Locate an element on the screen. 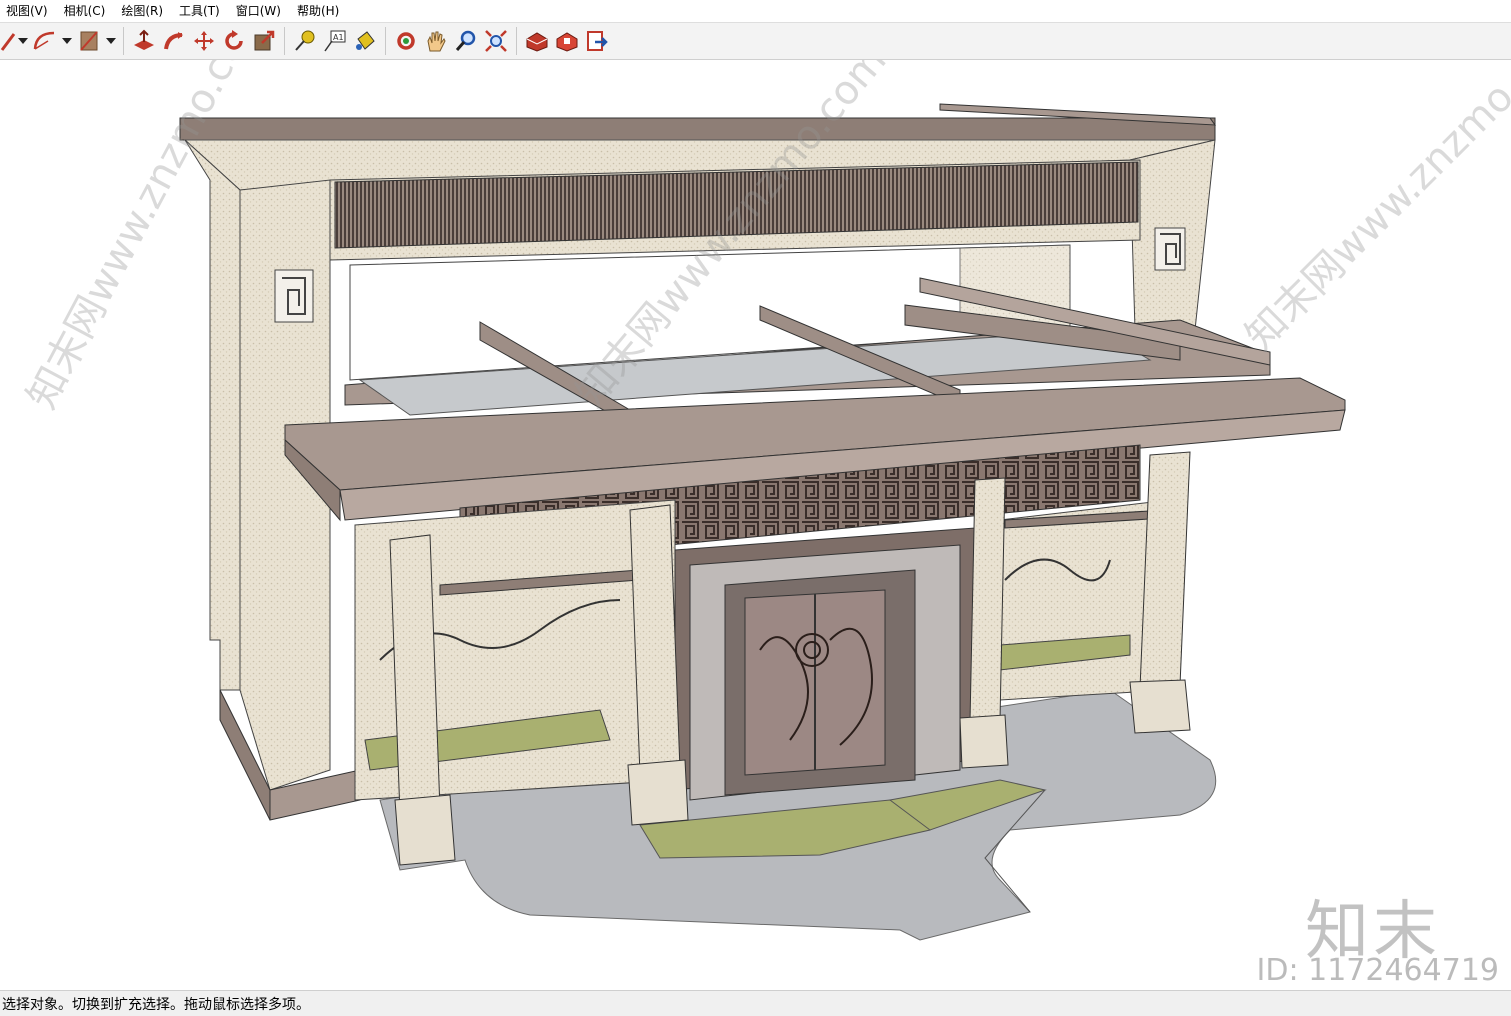  zoom-extents-button is located at coordinates (496, 41).